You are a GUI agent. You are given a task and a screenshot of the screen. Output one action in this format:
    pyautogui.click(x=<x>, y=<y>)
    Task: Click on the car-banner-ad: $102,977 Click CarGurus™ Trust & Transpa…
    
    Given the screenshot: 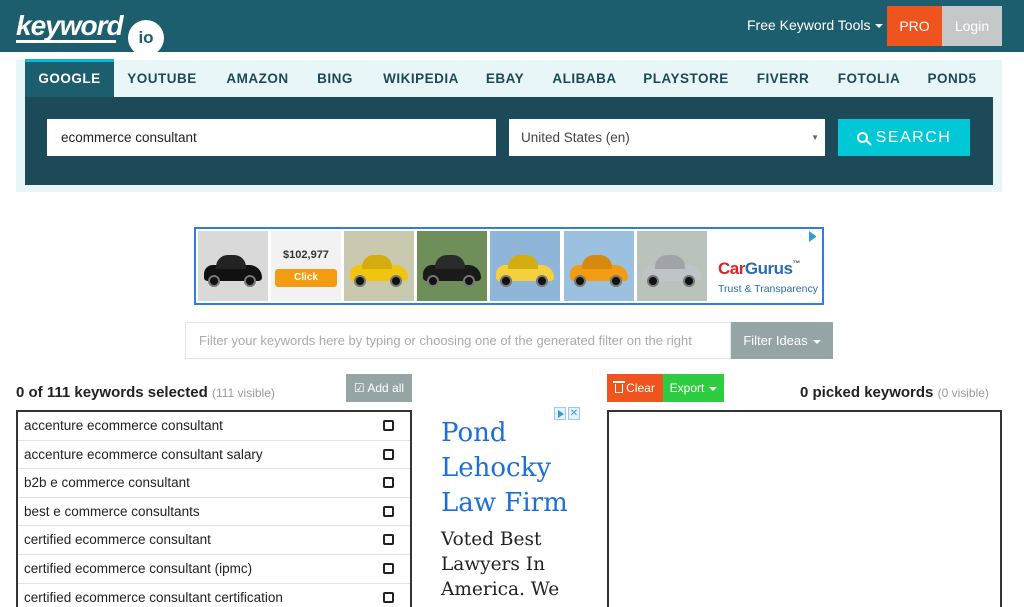 What is the action you would take?
    pyautogui.click(x=509, y=266)
    